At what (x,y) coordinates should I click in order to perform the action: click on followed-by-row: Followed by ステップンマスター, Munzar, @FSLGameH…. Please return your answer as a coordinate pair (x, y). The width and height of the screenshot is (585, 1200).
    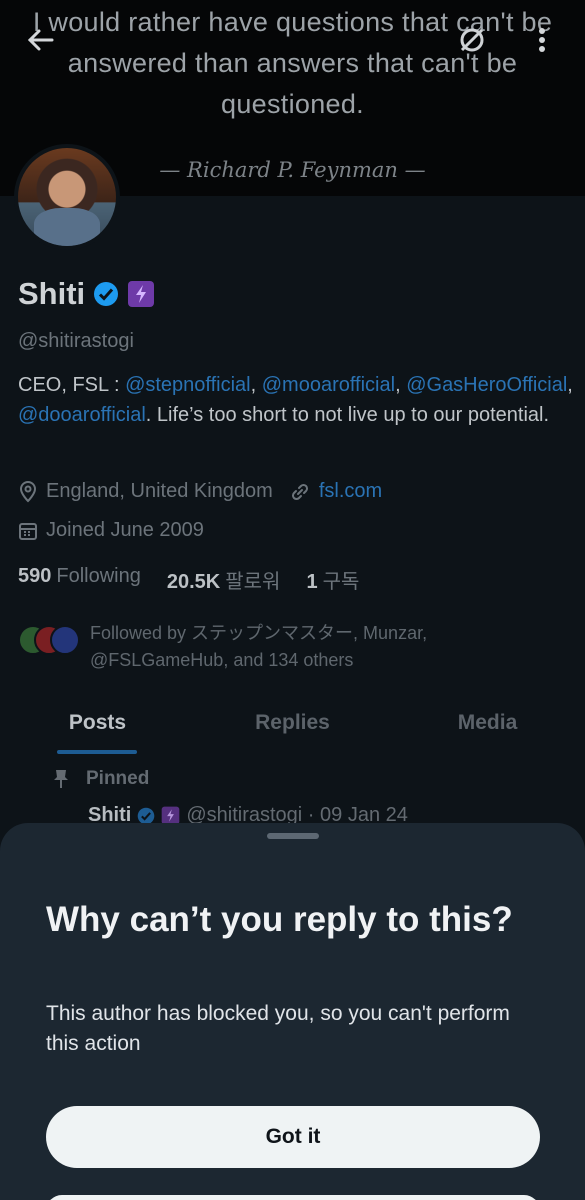
    Looking at the image, I should click on (249, 647).